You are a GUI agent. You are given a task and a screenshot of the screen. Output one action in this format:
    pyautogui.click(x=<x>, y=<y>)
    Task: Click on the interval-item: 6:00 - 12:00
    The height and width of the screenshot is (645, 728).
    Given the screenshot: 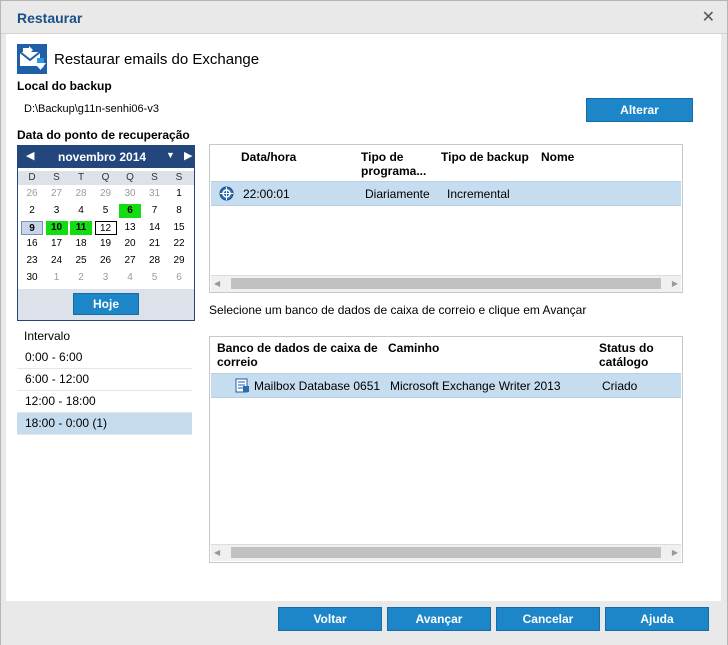 What is the action you would take?
    pyautogui.click(x=104, y=380)
    